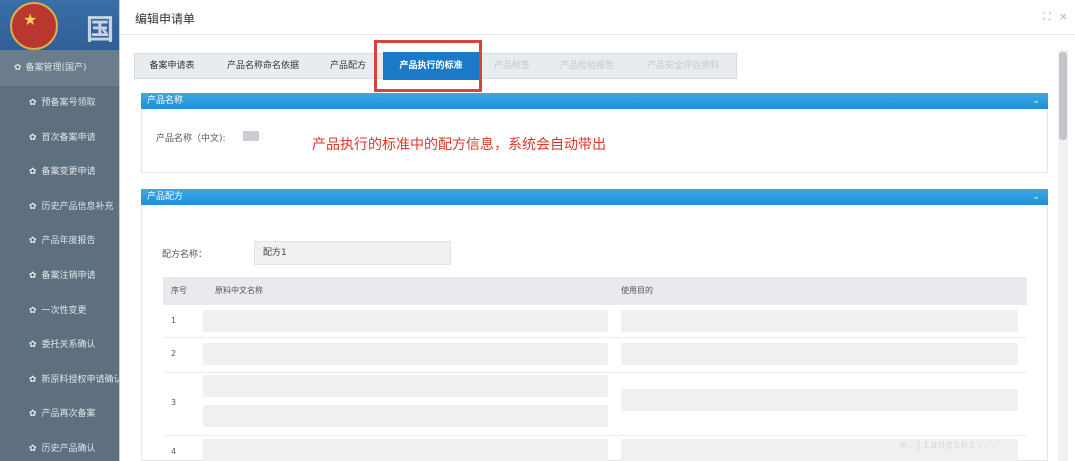  I want to click on sidebar-item-label: 历史产品确认, so click(68, 449).